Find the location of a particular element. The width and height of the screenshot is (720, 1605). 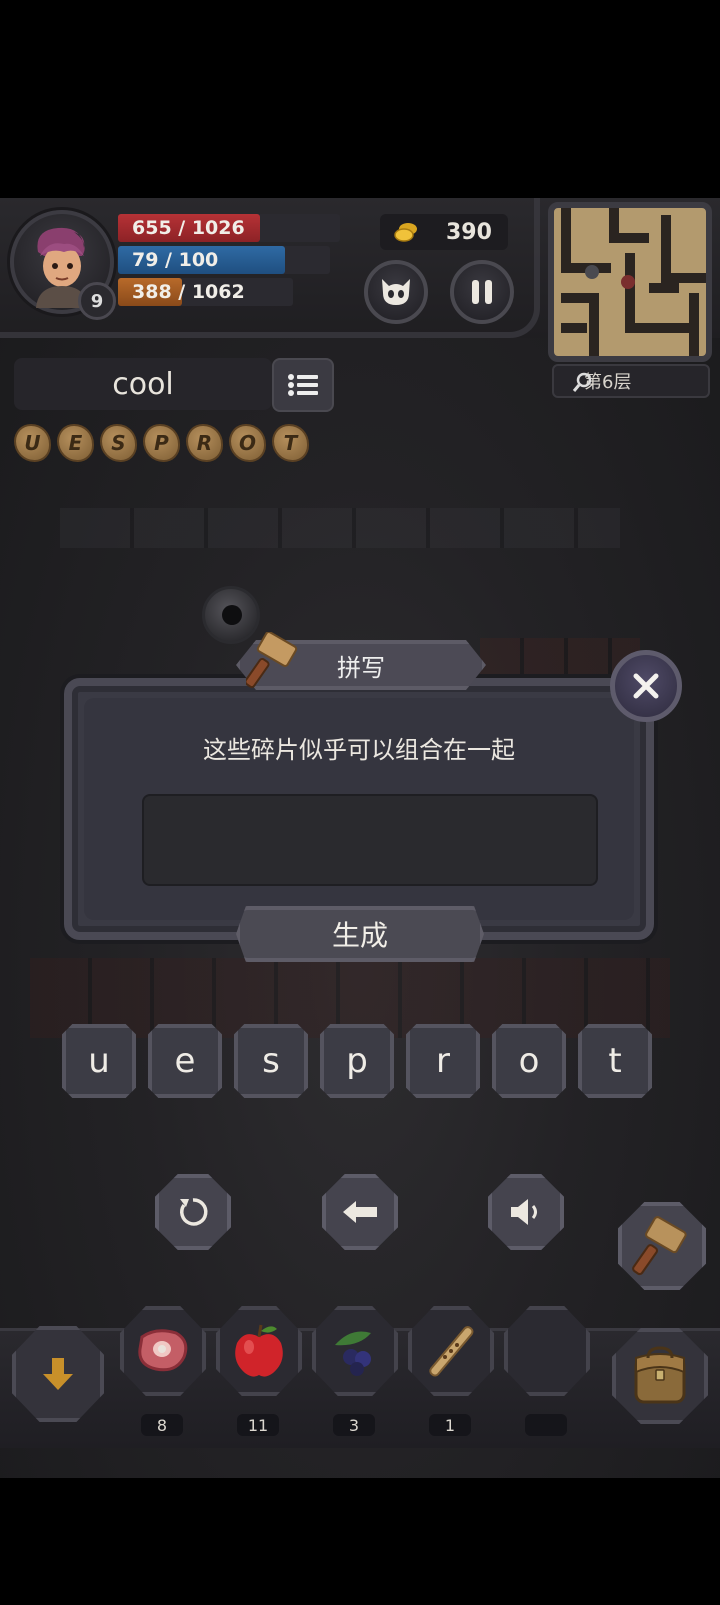

hp-bar: 655 / 1026 is located at coordinates (229, 228).